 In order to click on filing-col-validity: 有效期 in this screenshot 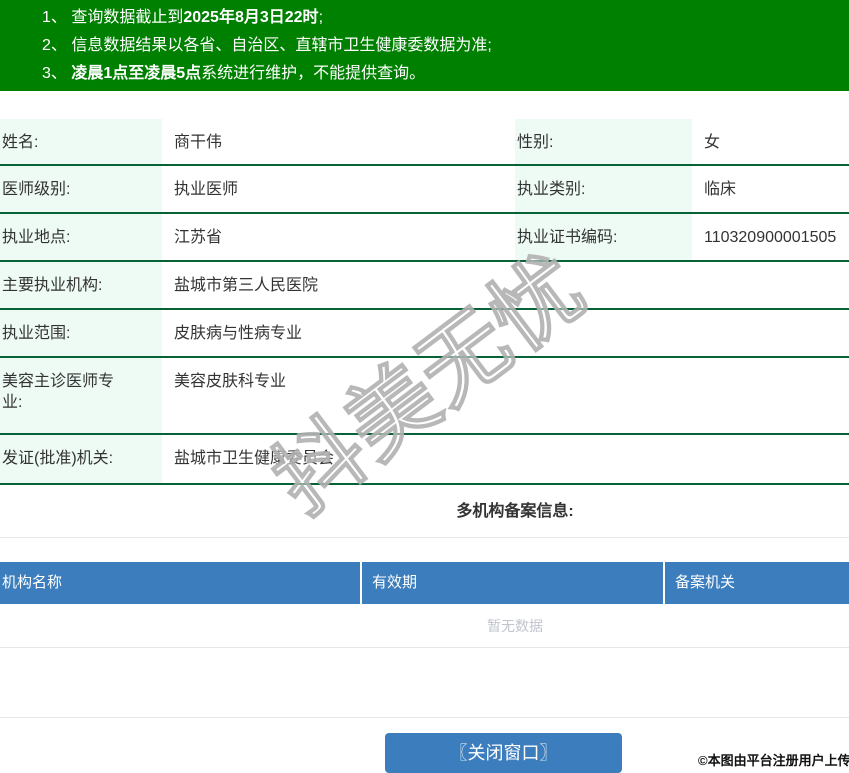, I will do `click(513, 583)`.